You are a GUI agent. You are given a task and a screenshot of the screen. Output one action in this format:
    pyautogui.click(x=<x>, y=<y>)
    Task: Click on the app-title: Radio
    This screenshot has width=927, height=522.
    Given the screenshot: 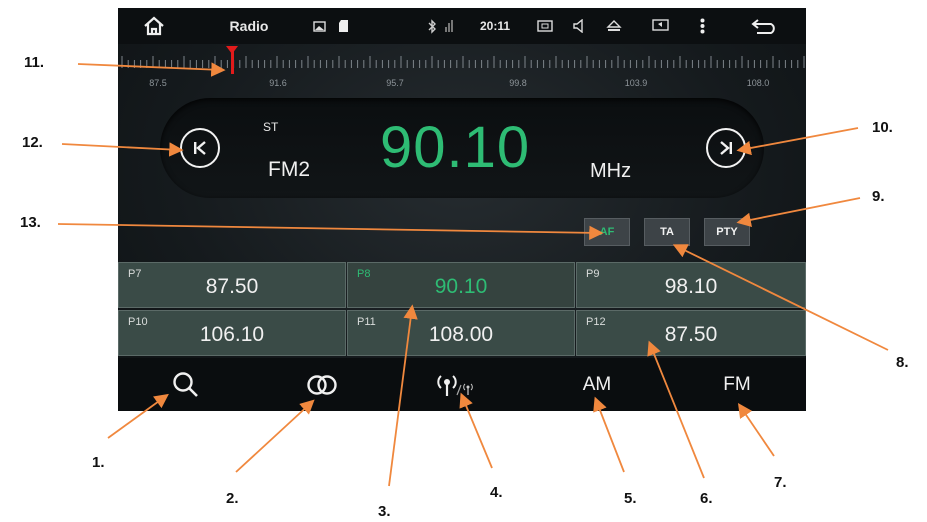 What is the action you would take?
    pyautogui.click(x=249, y=26)
    